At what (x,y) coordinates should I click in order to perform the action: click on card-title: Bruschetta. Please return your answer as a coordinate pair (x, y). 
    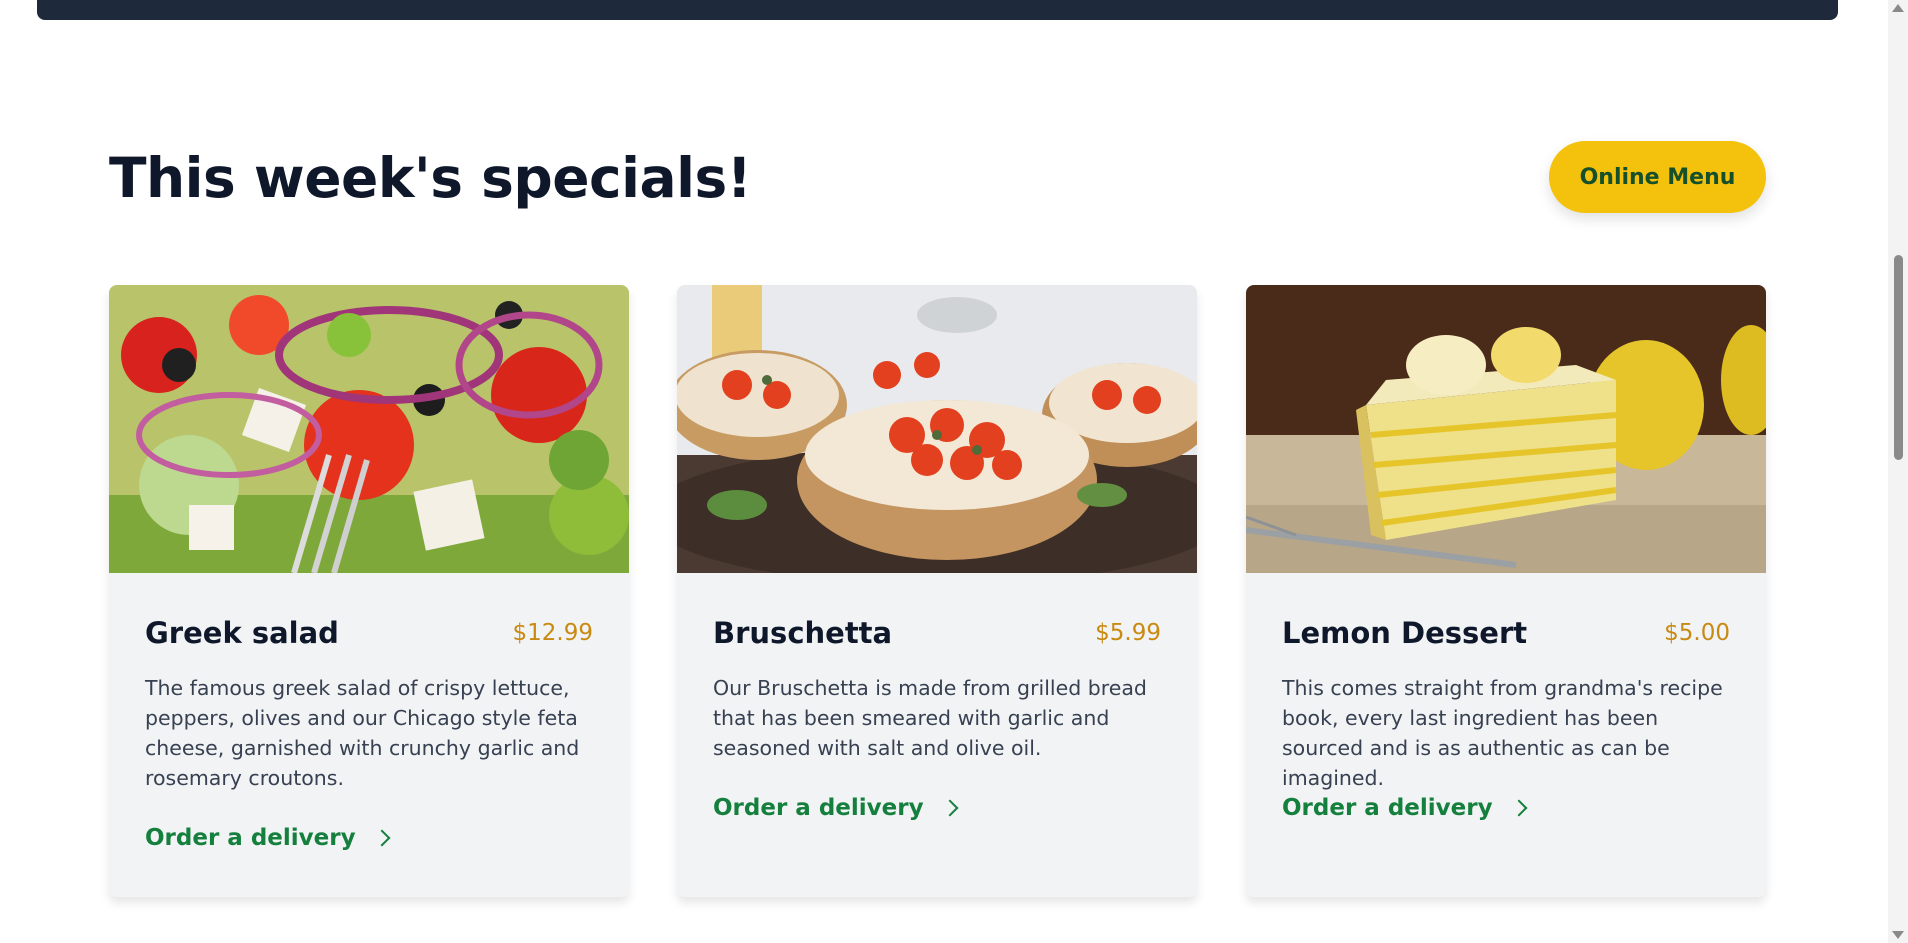
    Looking at the image, I should click on (803, 633).